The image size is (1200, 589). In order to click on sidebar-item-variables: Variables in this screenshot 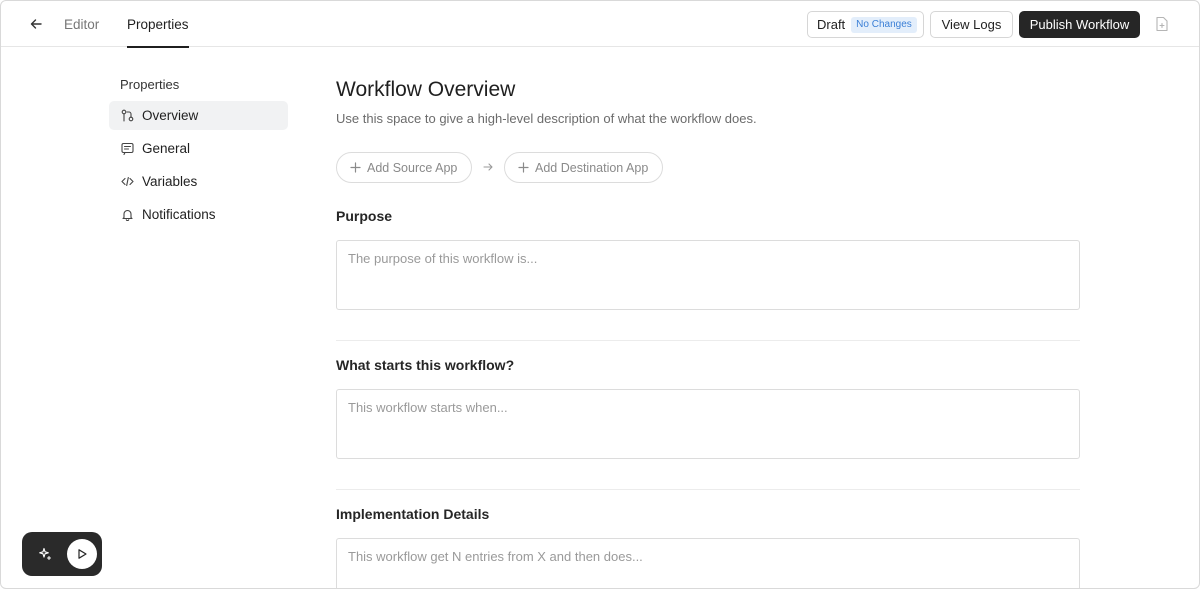, I will do `click(198, 181)`.